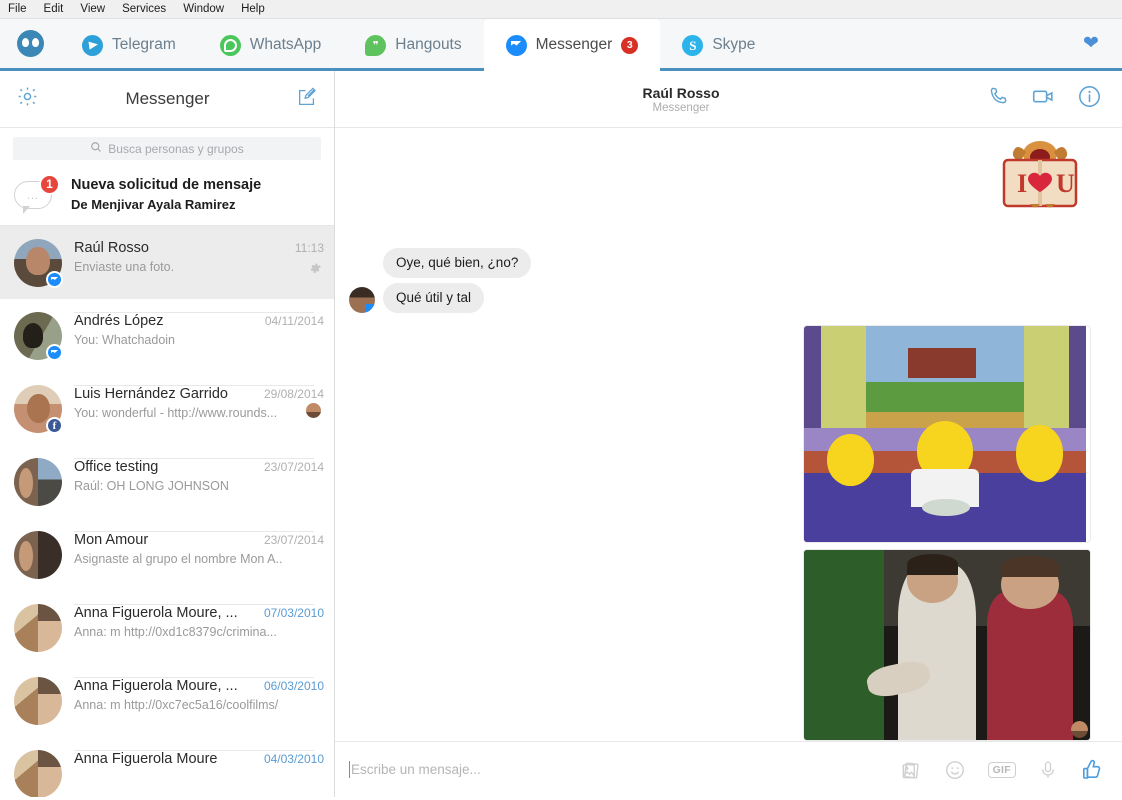 Image resolution: width=1122 pixels, height=800 pixels. Describe the element at coordinates (38, 410) in the screenshot. I see `avatar: f` at that location.